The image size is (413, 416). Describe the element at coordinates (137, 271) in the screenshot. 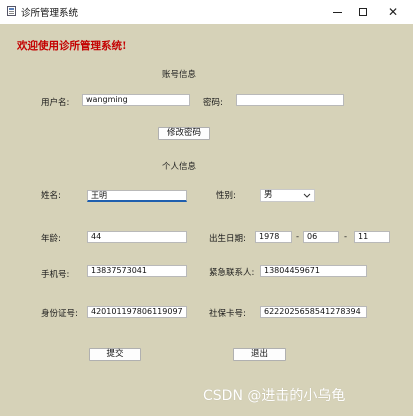

I see `phone-input: 13837573041` at that location.